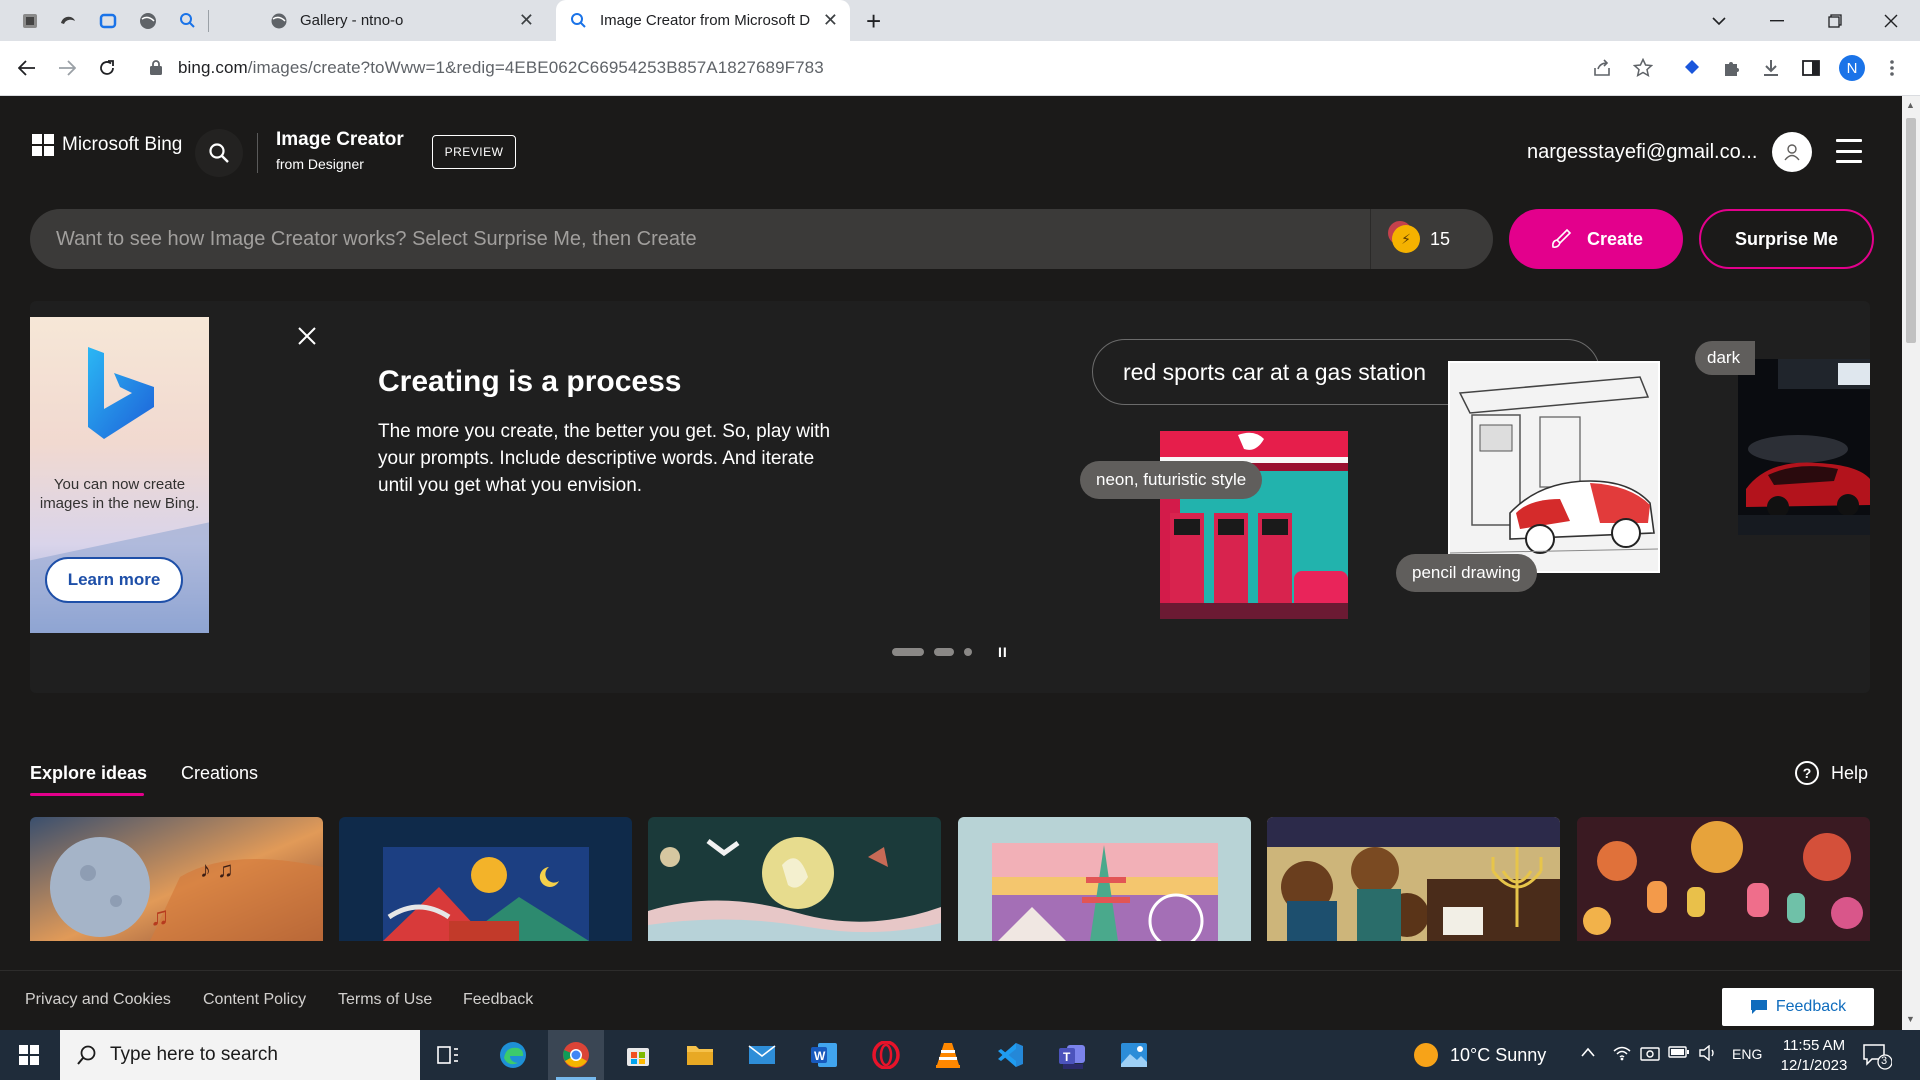  What do you see at coordinates (1480, 1055) in the screenshot?
I see `weather-widget: 10°C Sunny` at bounding box center [1480, 1055].